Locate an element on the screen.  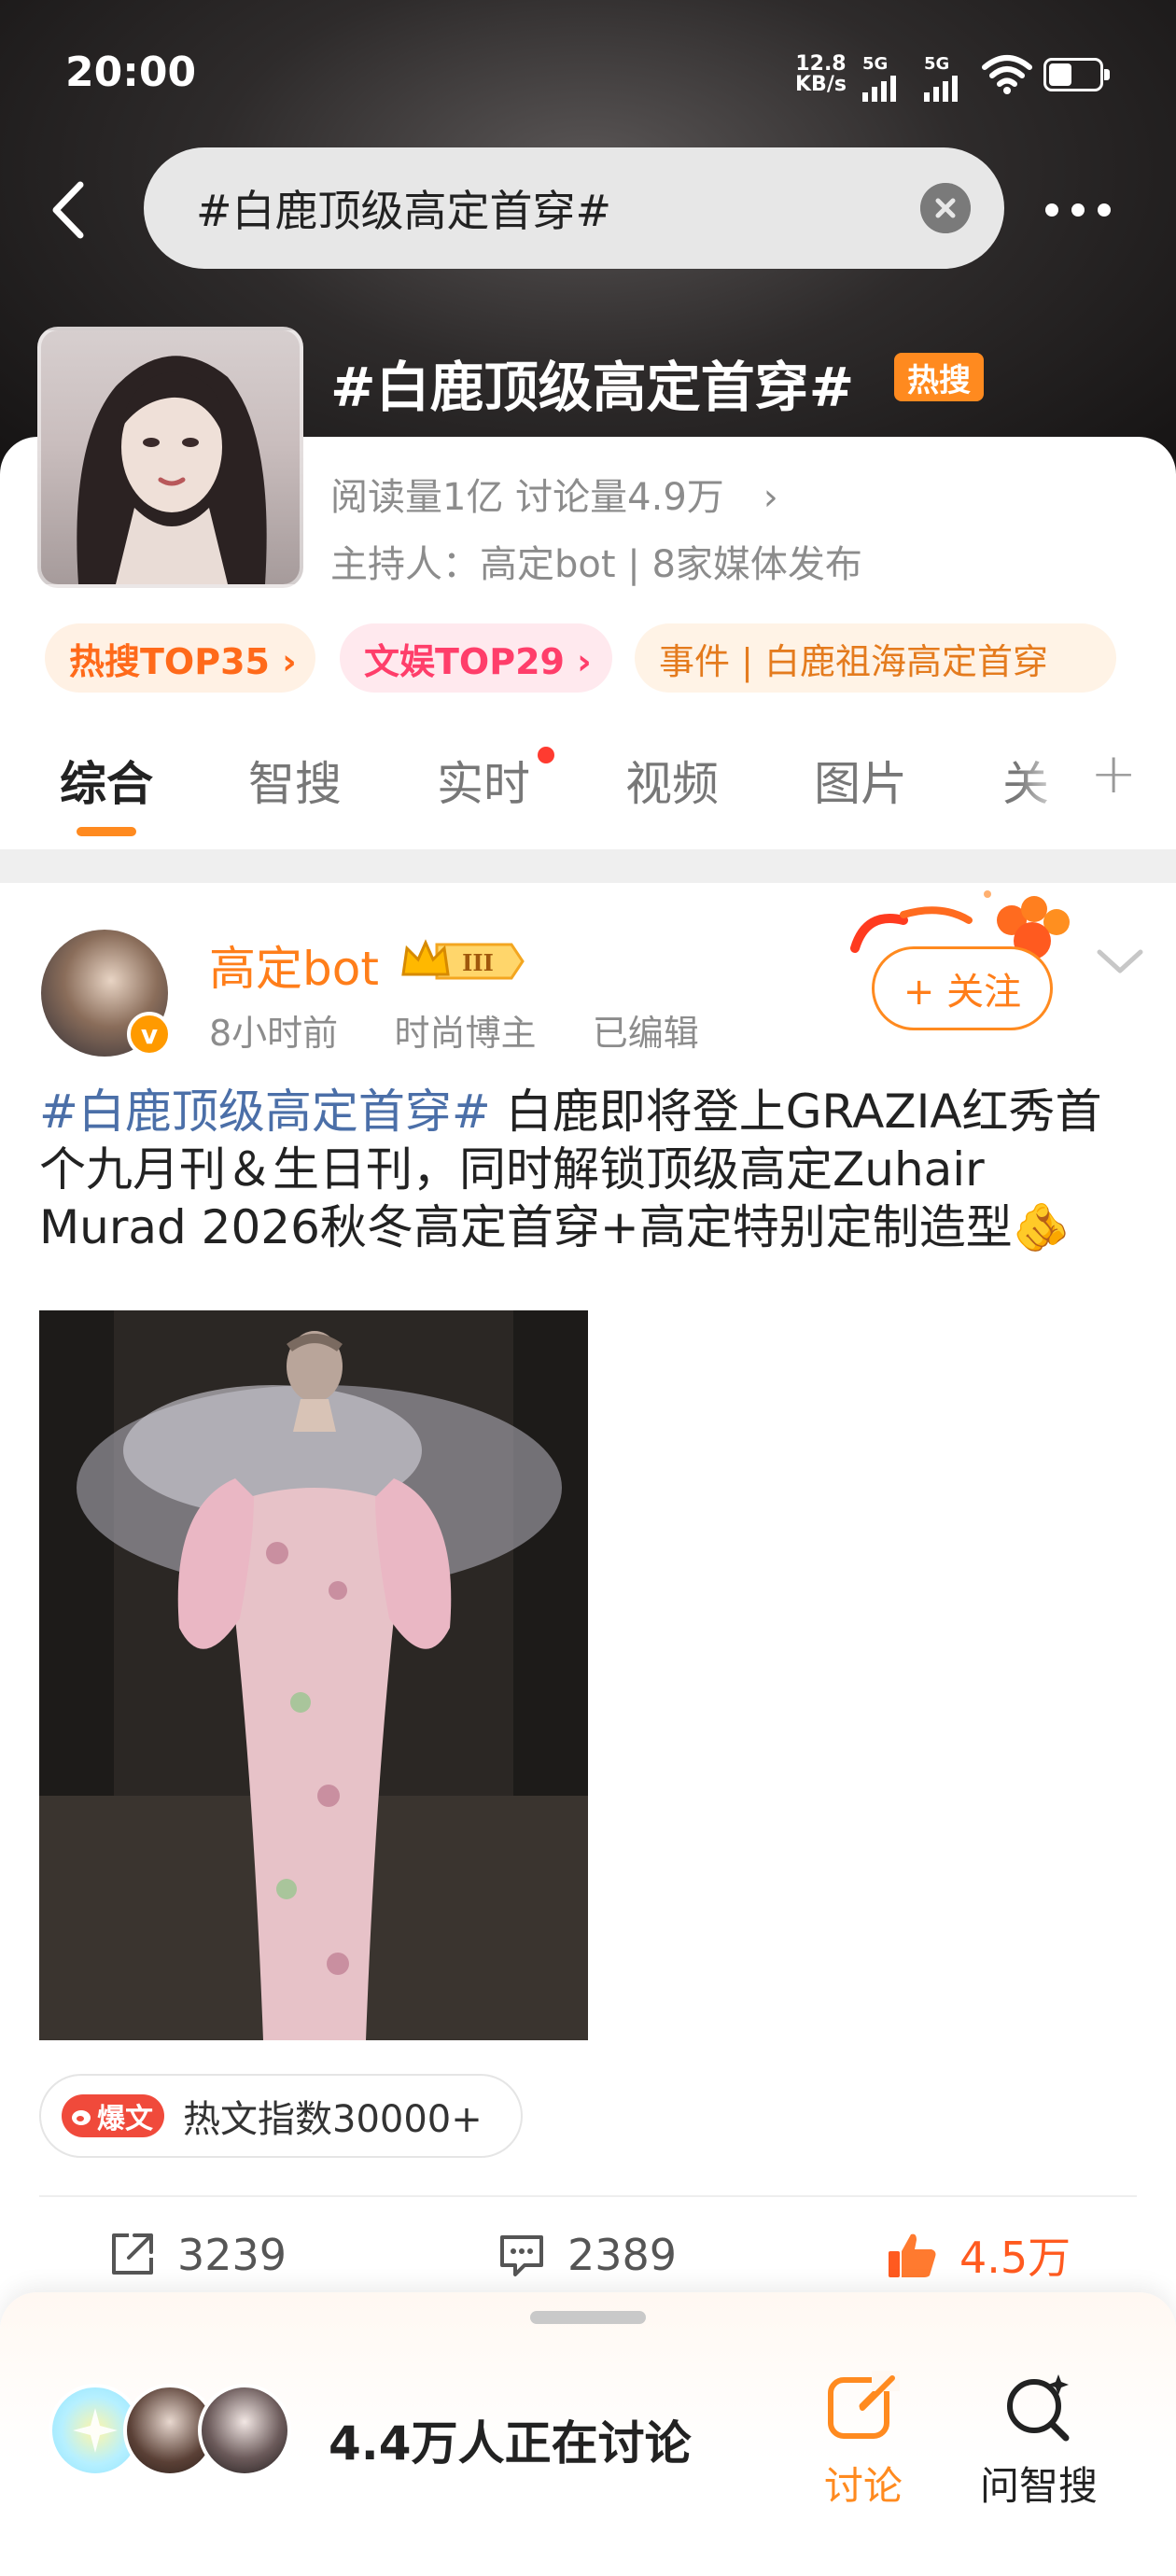
network-speed-unit: KB/s is located at coordinates (821, 84).